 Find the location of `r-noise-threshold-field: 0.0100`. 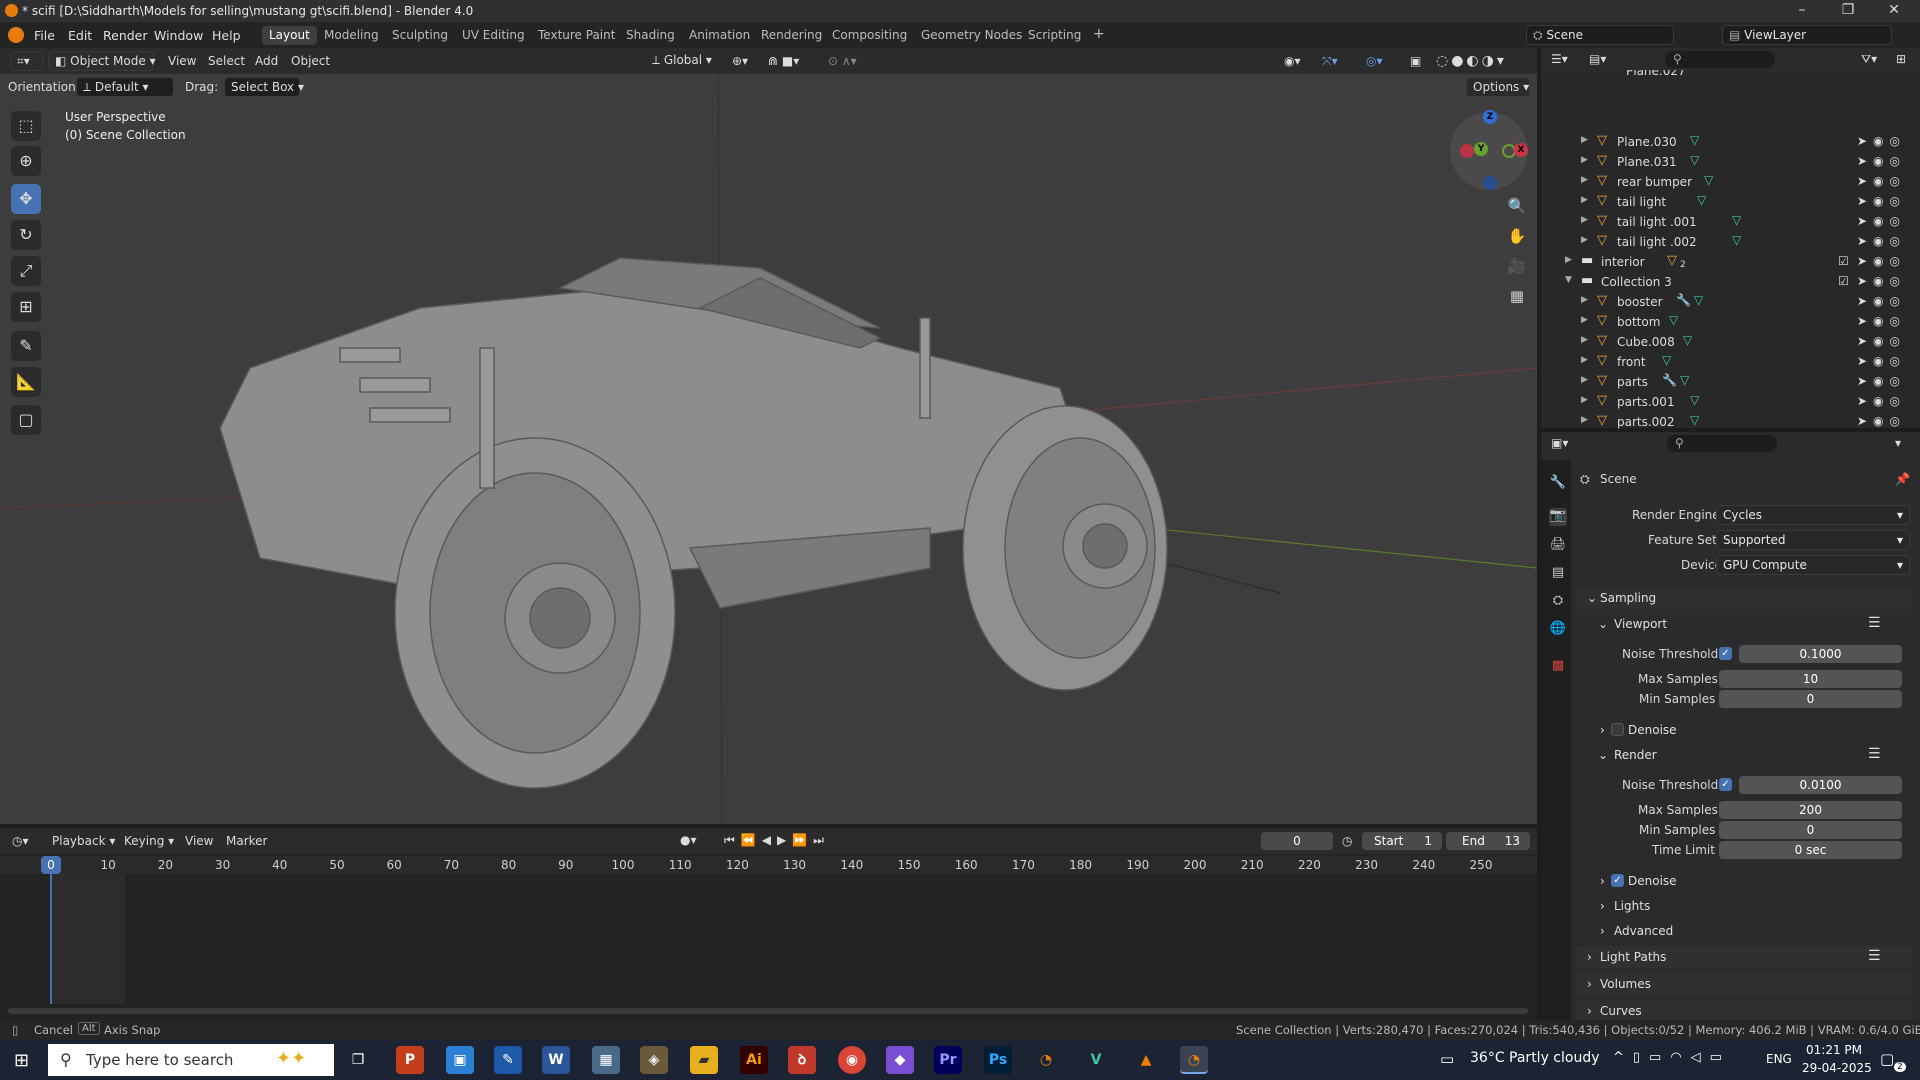

r-noise-threshold-field: 0.0100 is located at coordinates (1820, 785).